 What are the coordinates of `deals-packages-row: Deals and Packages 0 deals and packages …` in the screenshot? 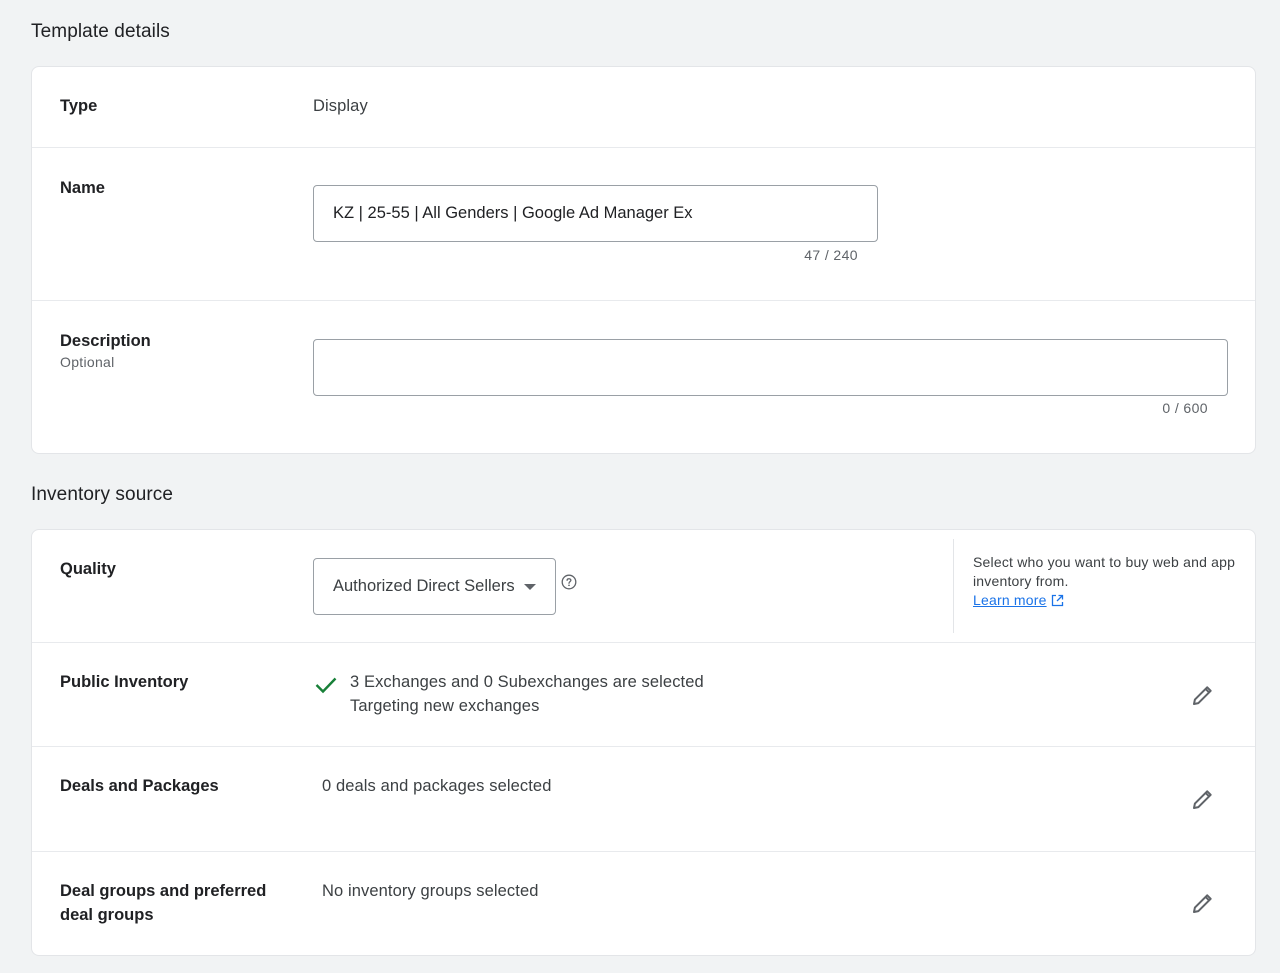 It's located at (643, 799).